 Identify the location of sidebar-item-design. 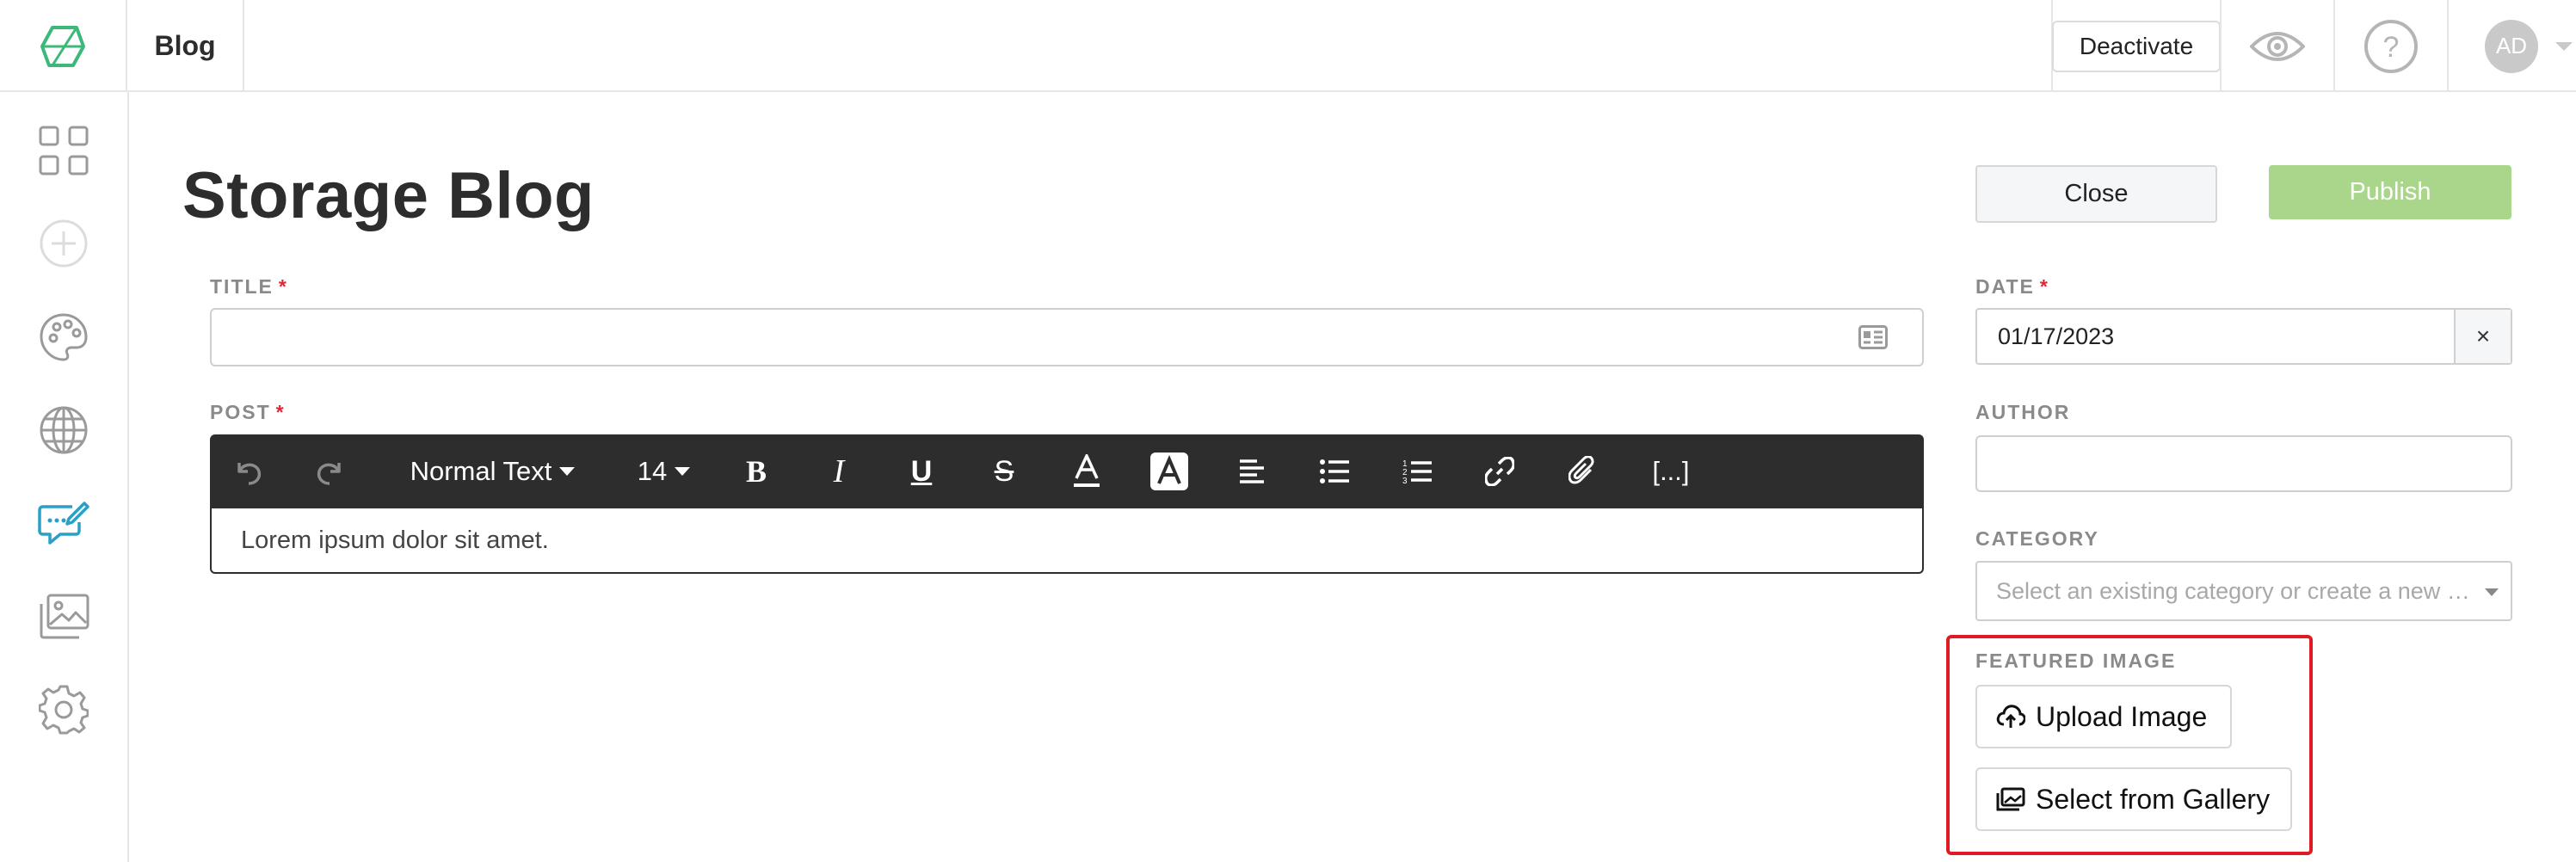
(63, 337).